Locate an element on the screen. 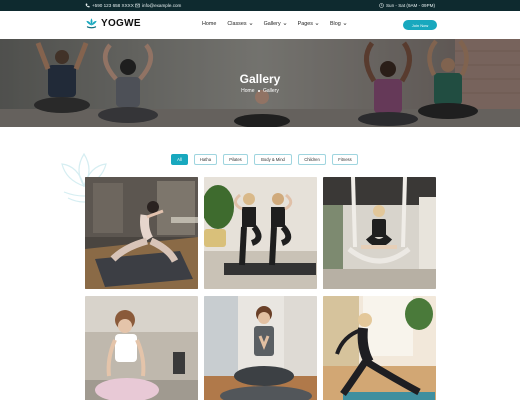  nav-label: Home is located at coordinates (209, 24).